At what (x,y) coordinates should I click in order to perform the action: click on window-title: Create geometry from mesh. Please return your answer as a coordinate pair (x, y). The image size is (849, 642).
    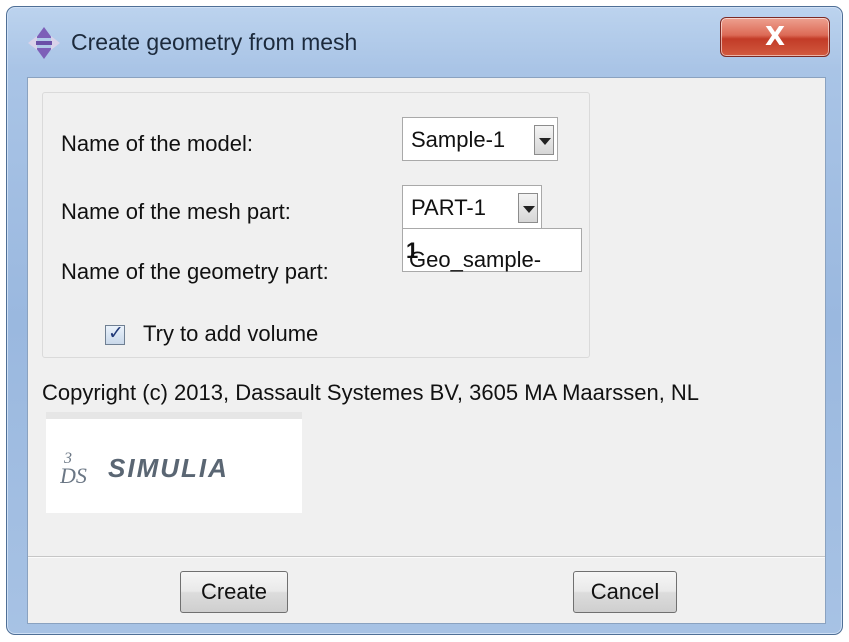
    Looking at the image, I should click on (214, 42).